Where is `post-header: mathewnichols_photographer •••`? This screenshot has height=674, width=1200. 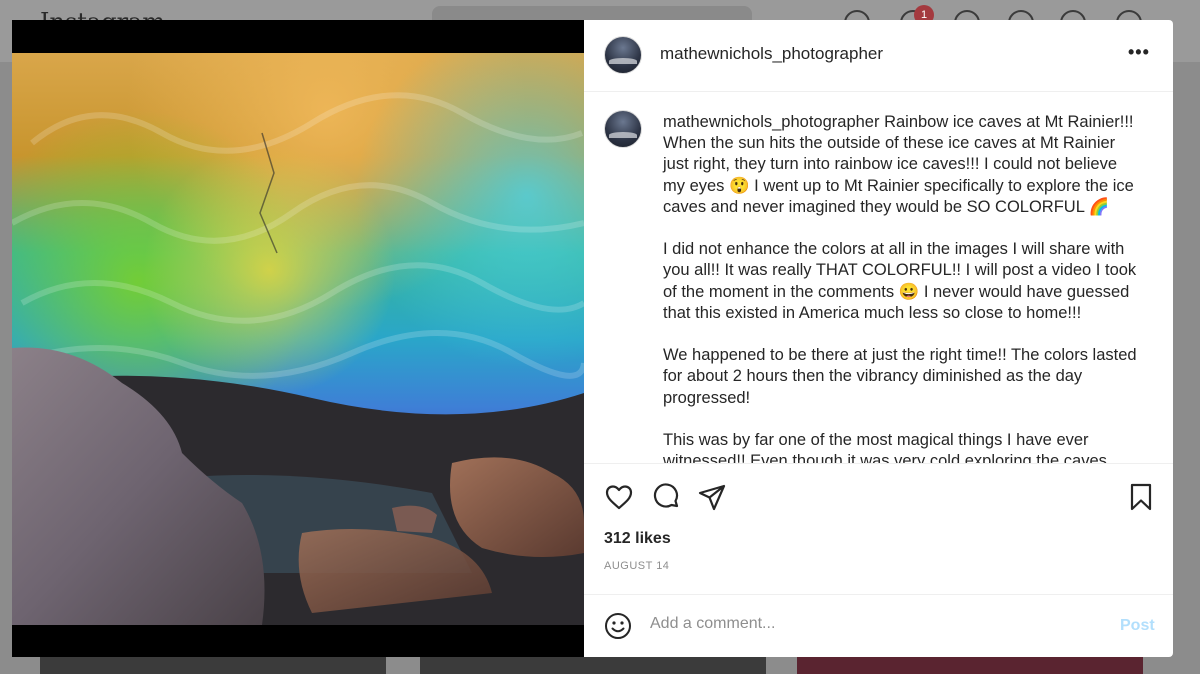 post-header: mathewnichols_photographer ••• is located at coordinates (878, 56).